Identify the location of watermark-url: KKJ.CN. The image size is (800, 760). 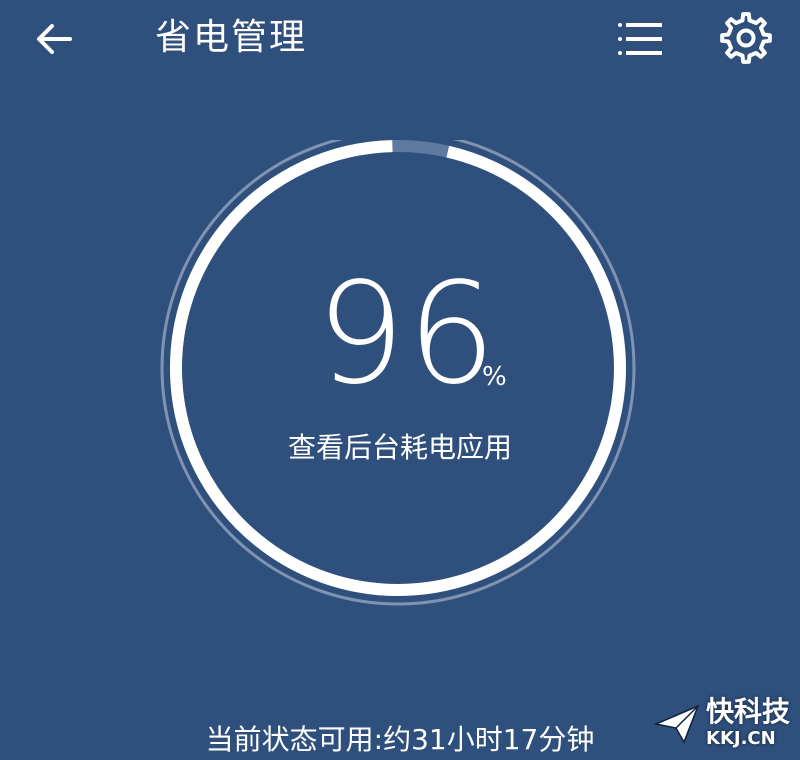
(741, 738).